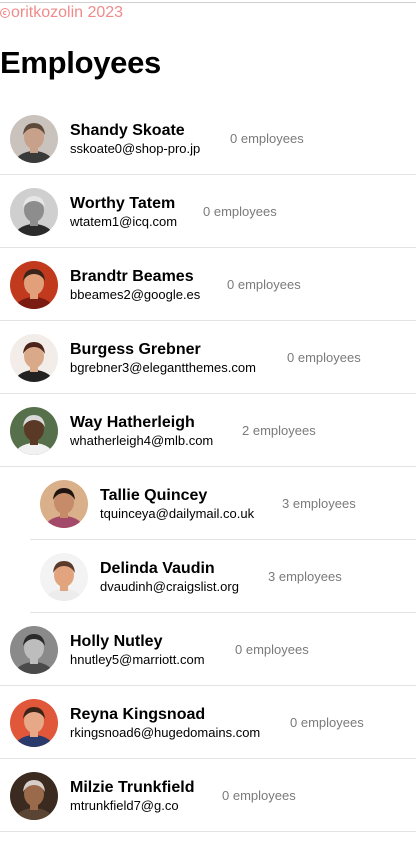  I want to click on page-title: Employees, so click(80, 62).